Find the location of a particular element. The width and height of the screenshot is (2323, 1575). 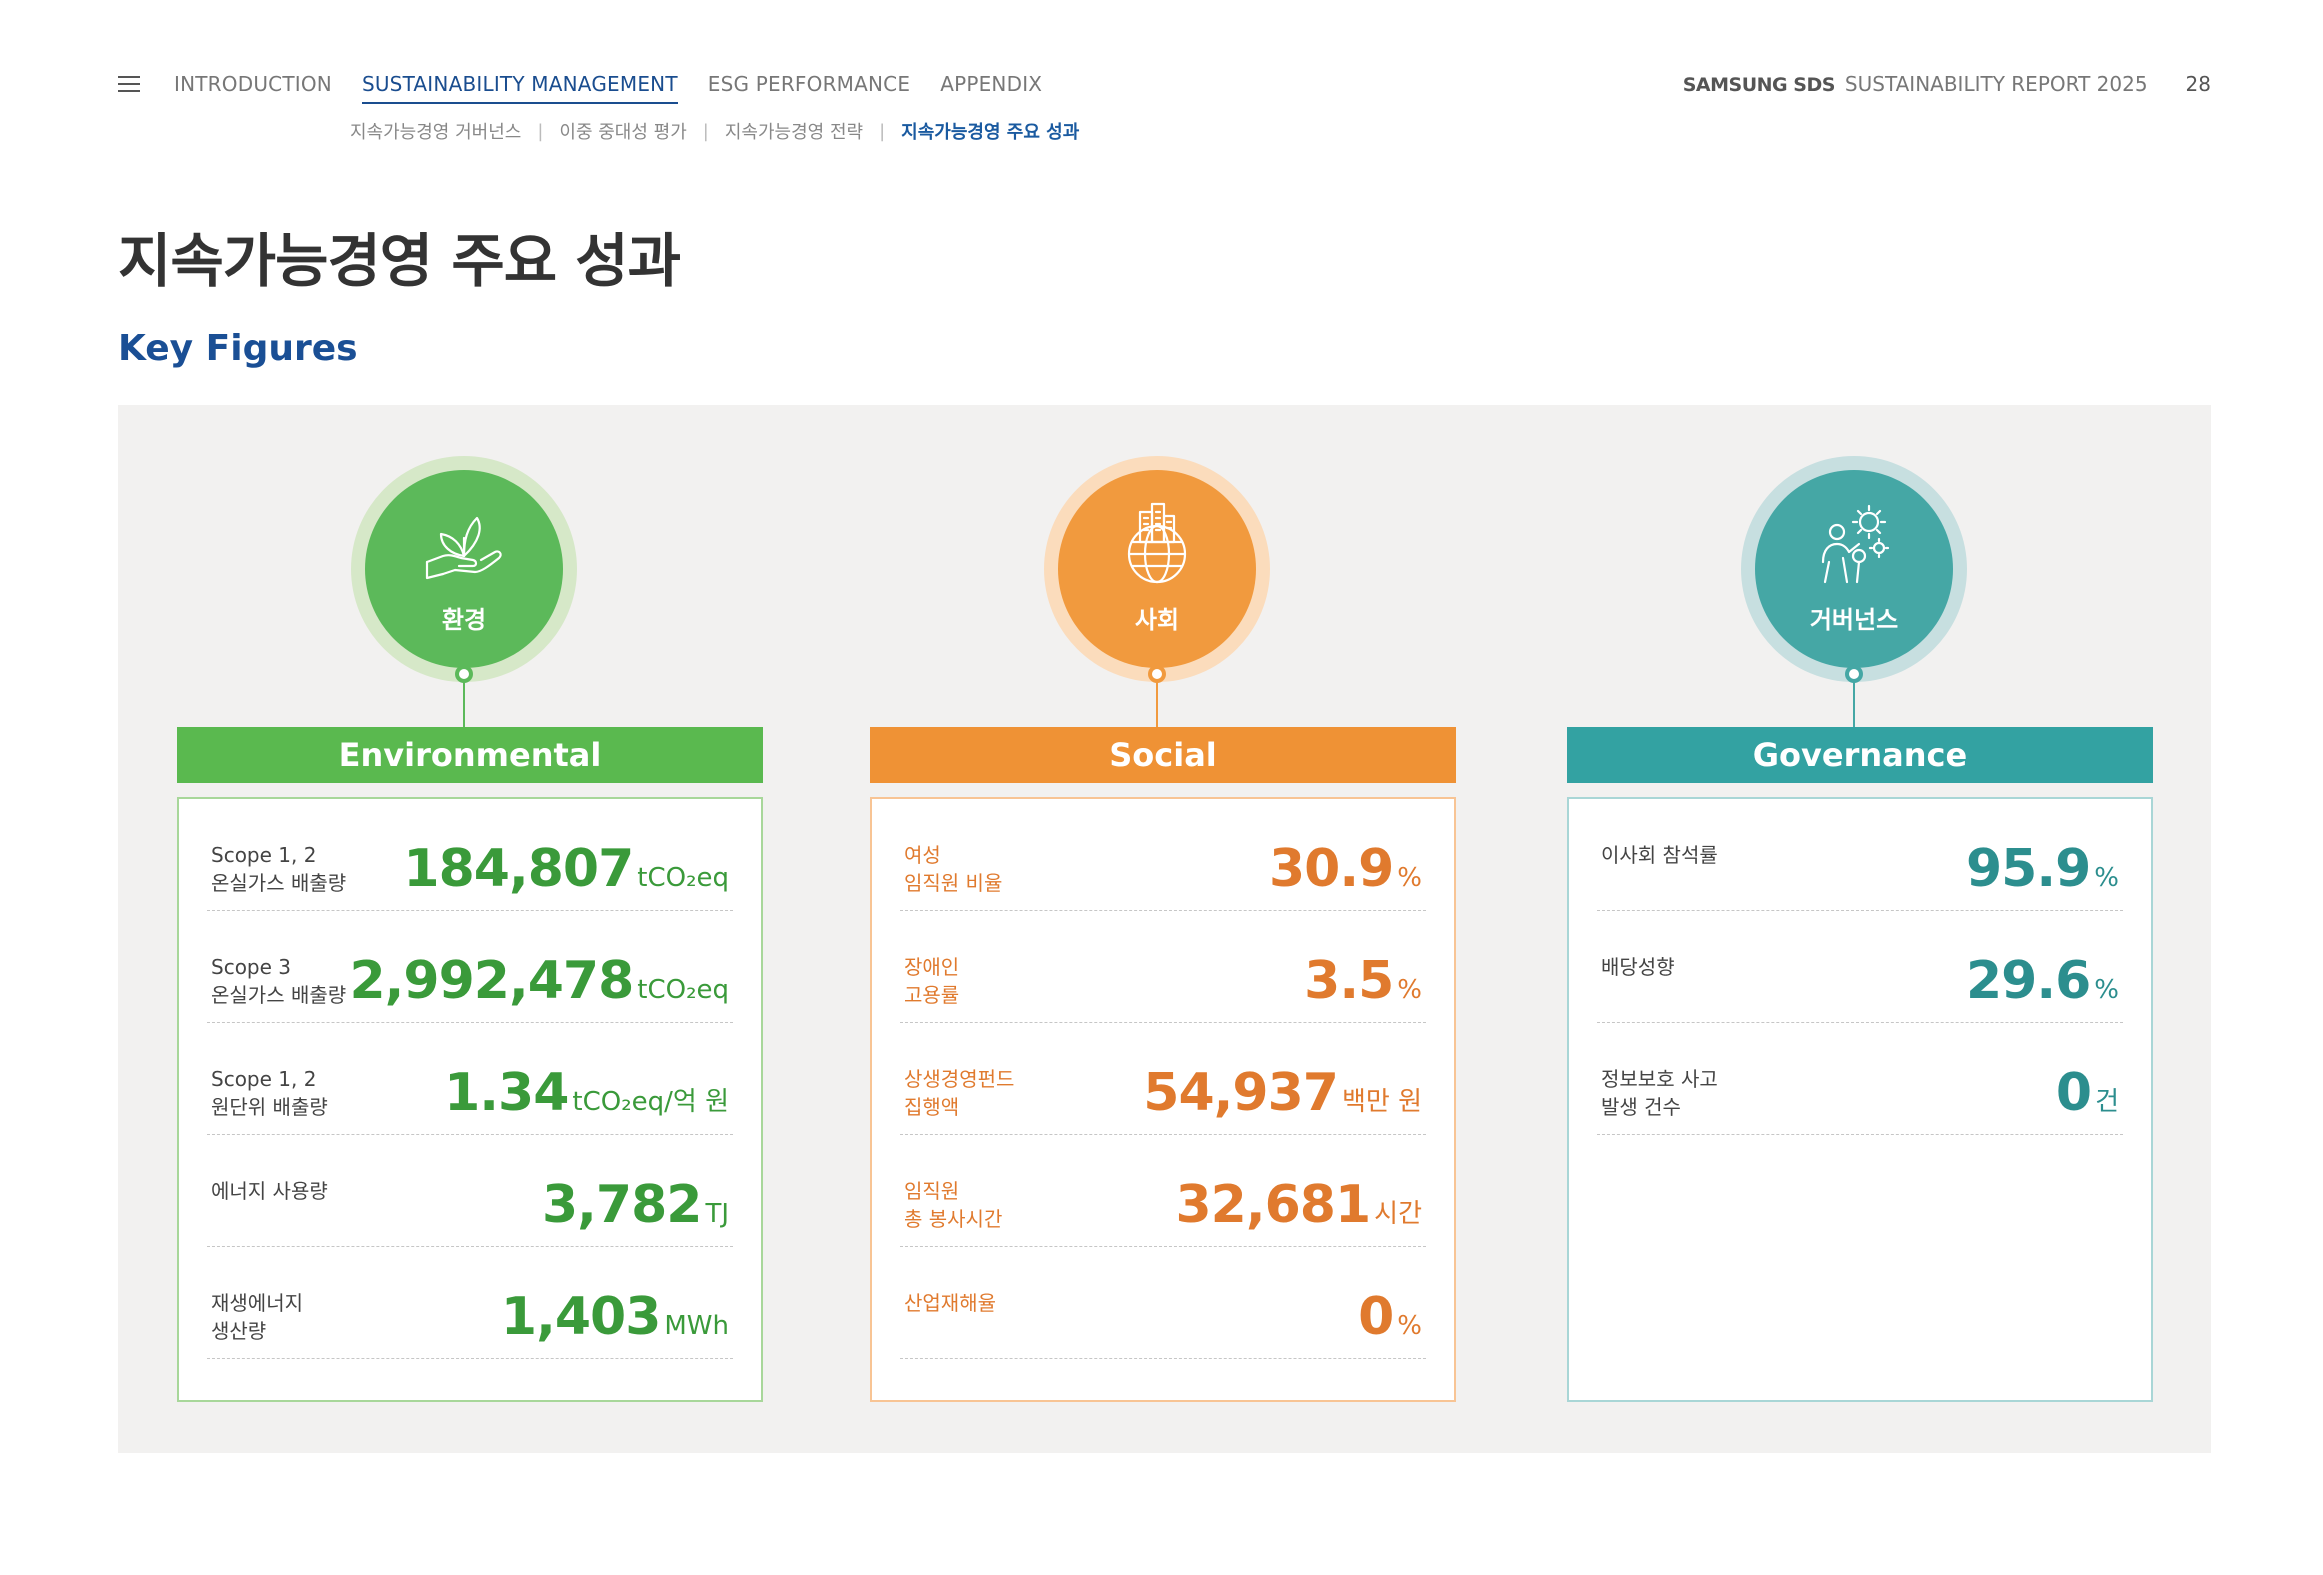

people-gears-icon is located at coordinates (1855, 544).